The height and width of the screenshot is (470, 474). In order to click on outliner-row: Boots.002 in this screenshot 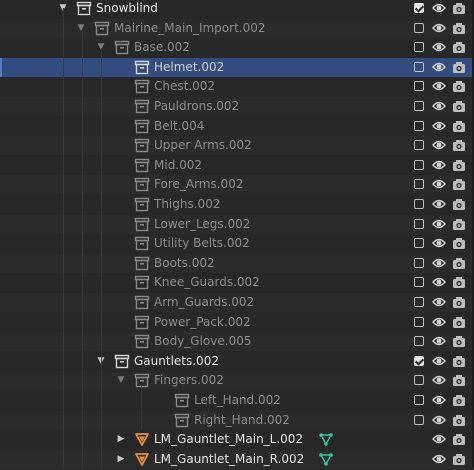, I will do `click(237, 263)`.